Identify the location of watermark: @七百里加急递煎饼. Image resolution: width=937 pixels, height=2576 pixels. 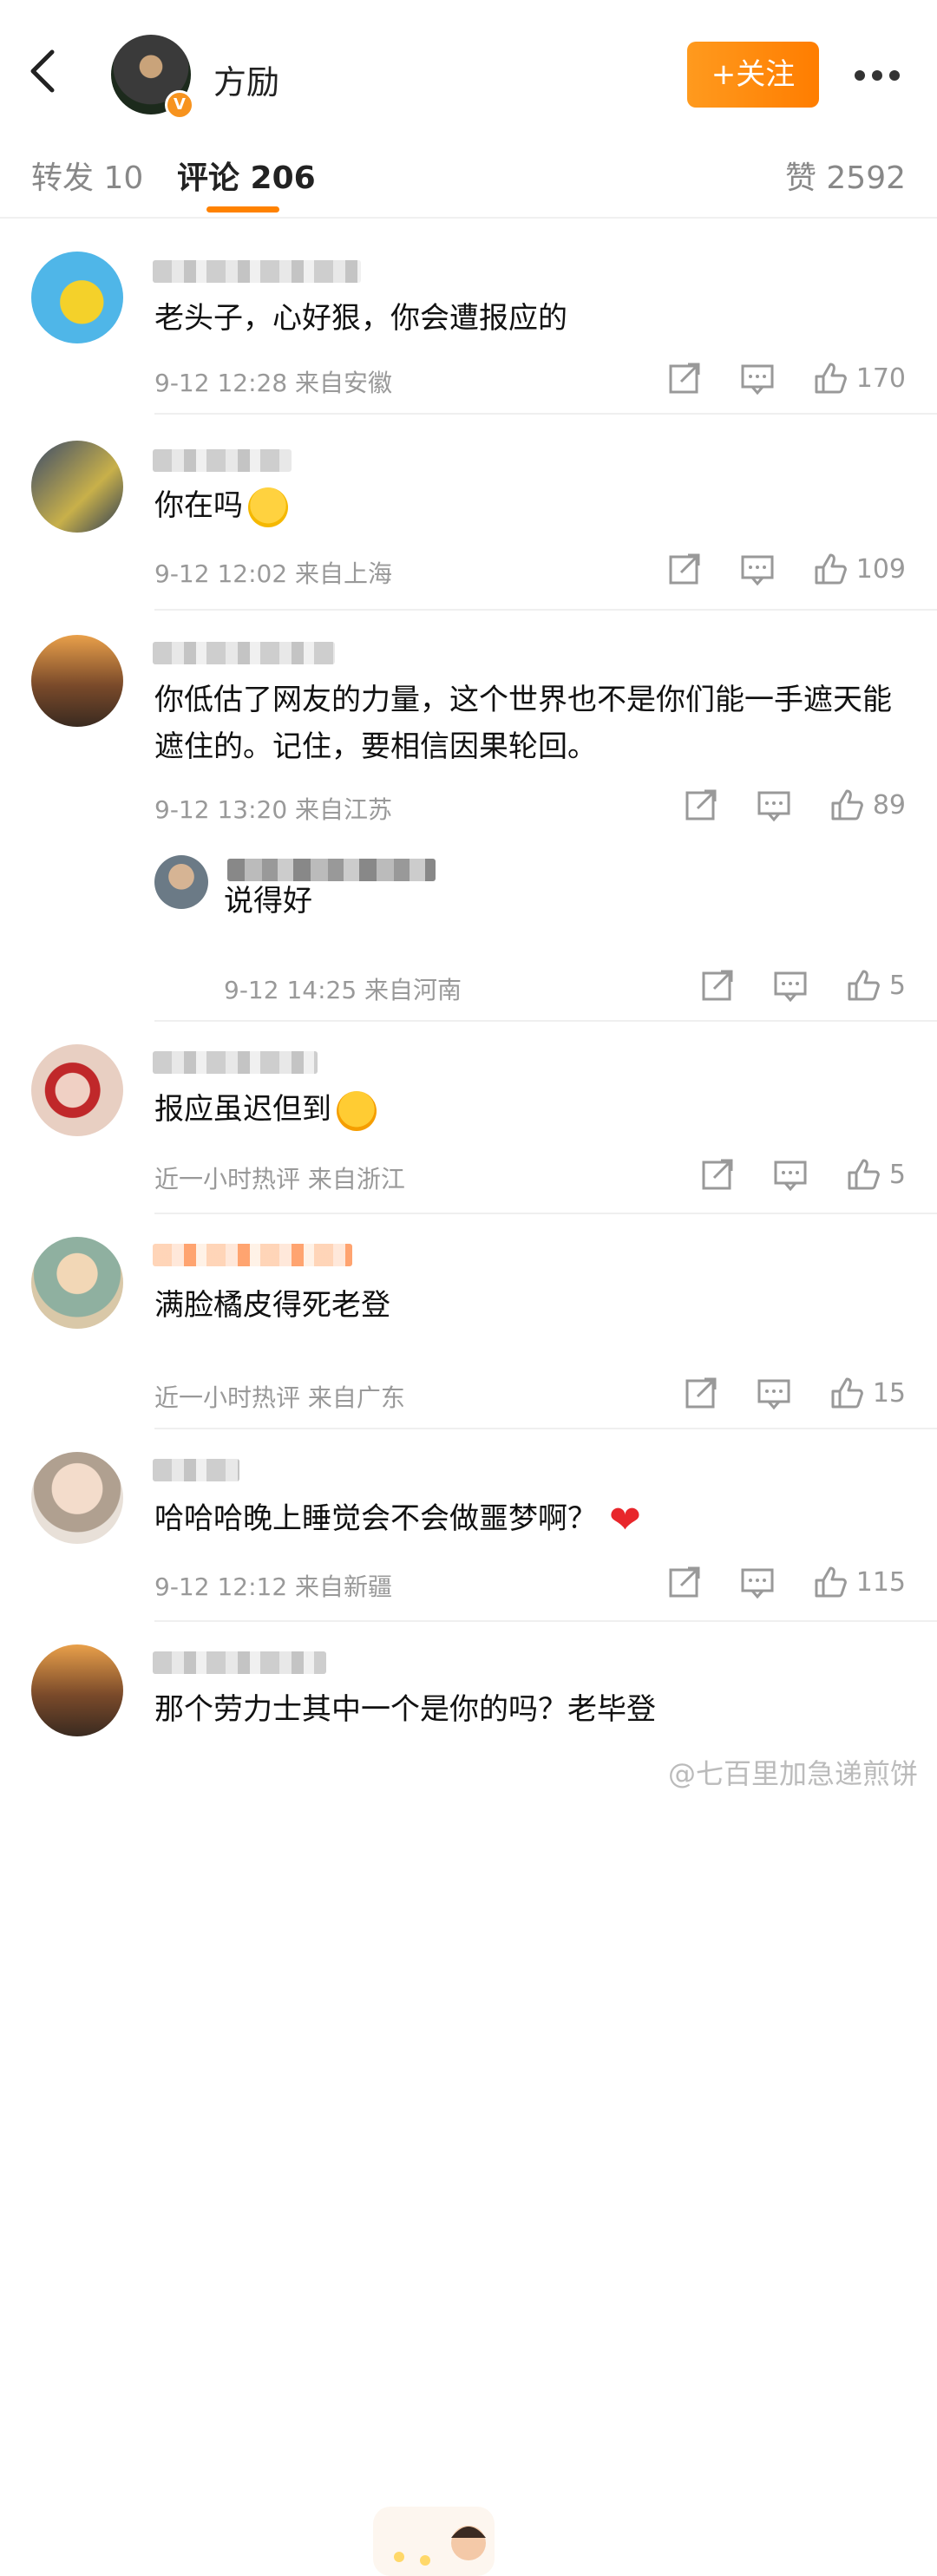
(793, 1773).